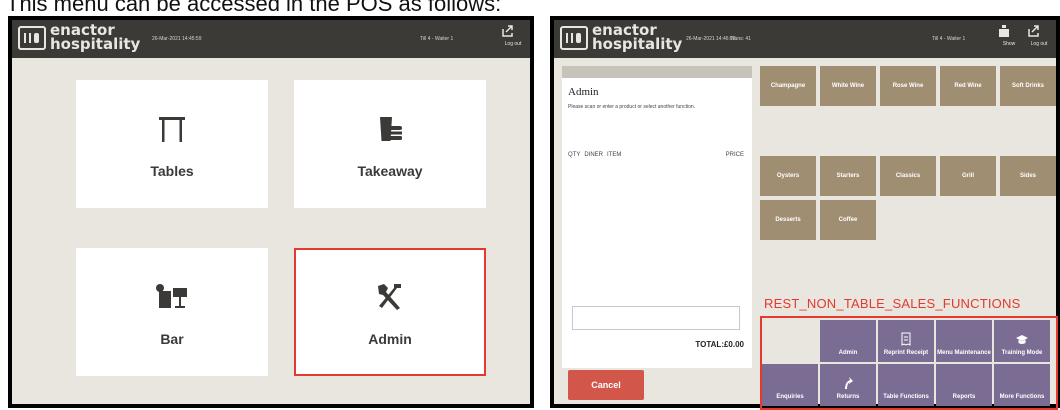 This screenshot has width=1060, height=410. I want to click on tile-label: Tables, so click(172, 171).